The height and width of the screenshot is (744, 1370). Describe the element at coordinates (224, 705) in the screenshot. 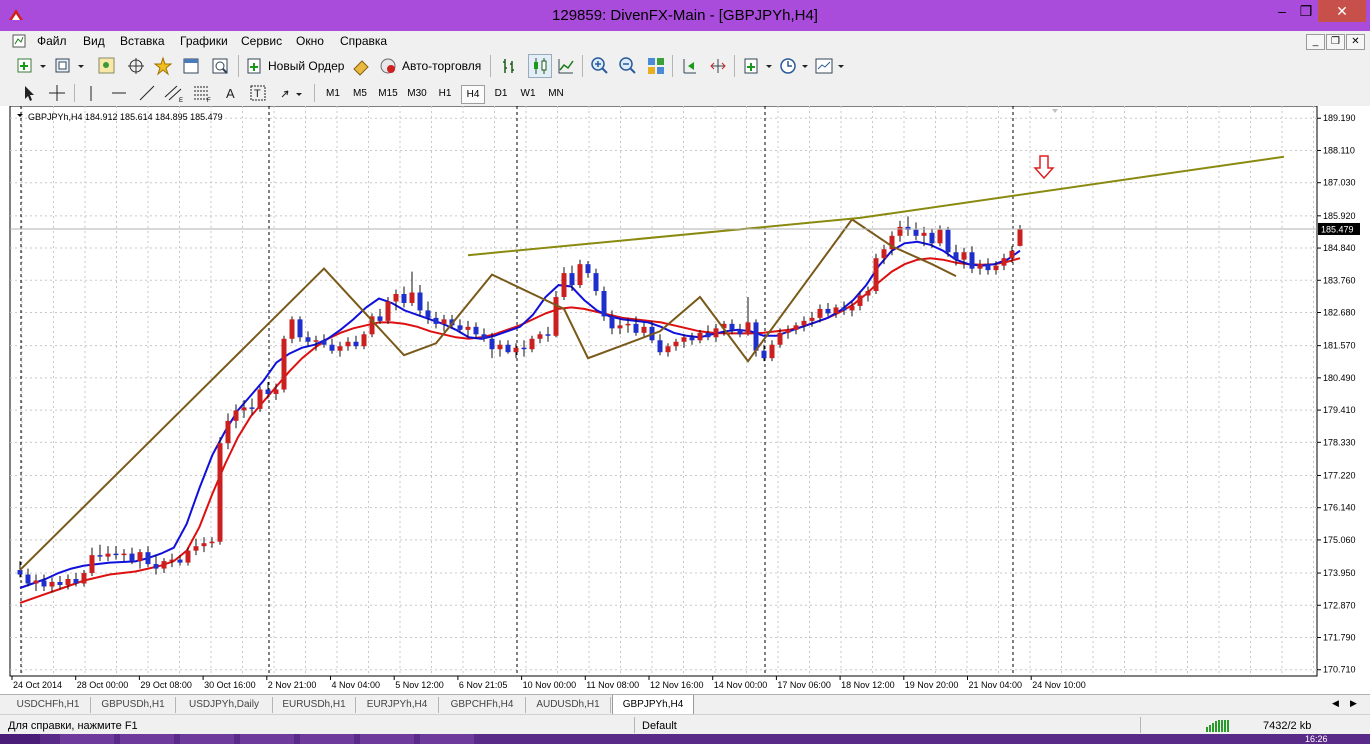

I see `tab-usdjpyh-daily: USDJPYh,Daily` at that location.